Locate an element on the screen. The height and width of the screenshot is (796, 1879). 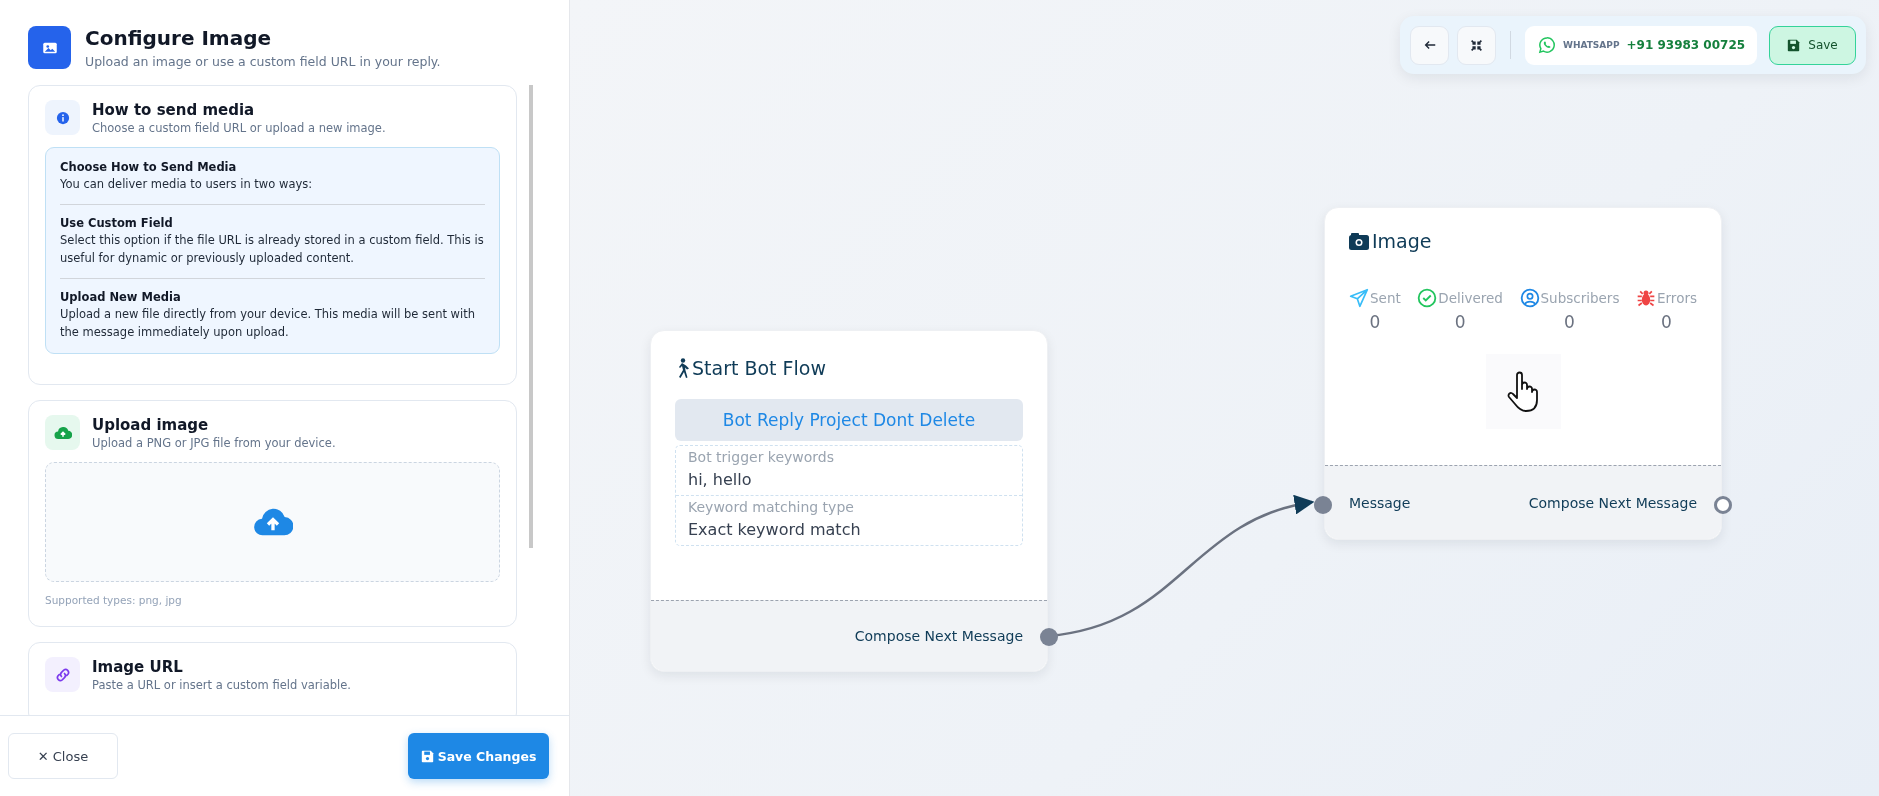
link-icon is located at coordinates (62, 674).